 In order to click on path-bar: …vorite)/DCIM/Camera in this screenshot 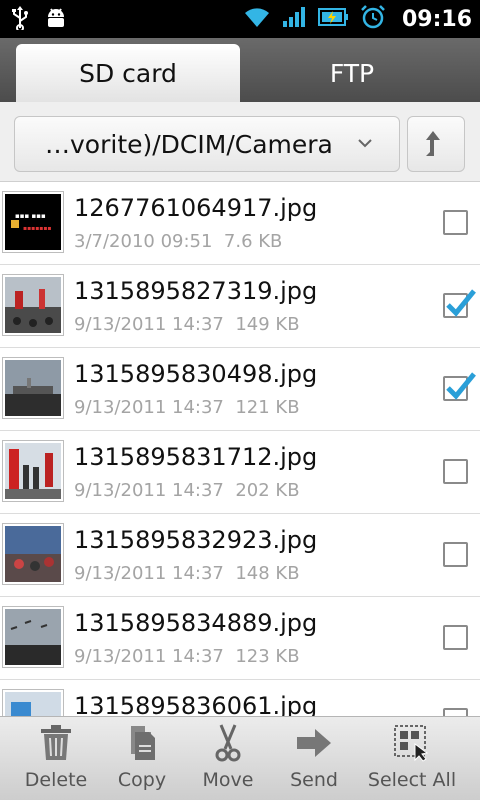, I will do `click(240, 142)`.